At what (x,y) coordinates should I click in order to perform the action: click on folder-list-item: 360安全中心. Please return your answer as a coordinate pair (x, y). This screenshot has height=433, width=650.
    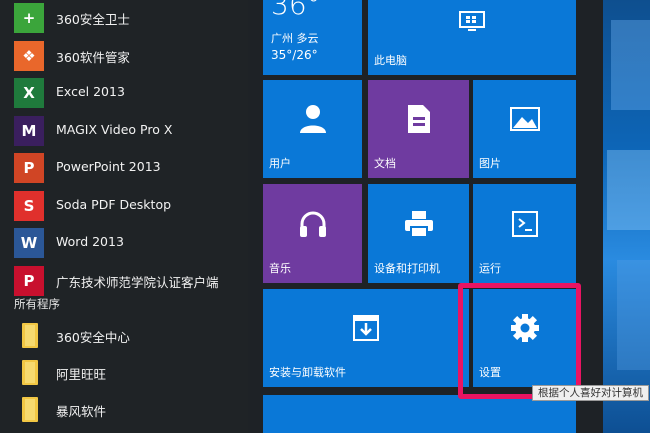
    Looking at the image, I should click on (124, 336).